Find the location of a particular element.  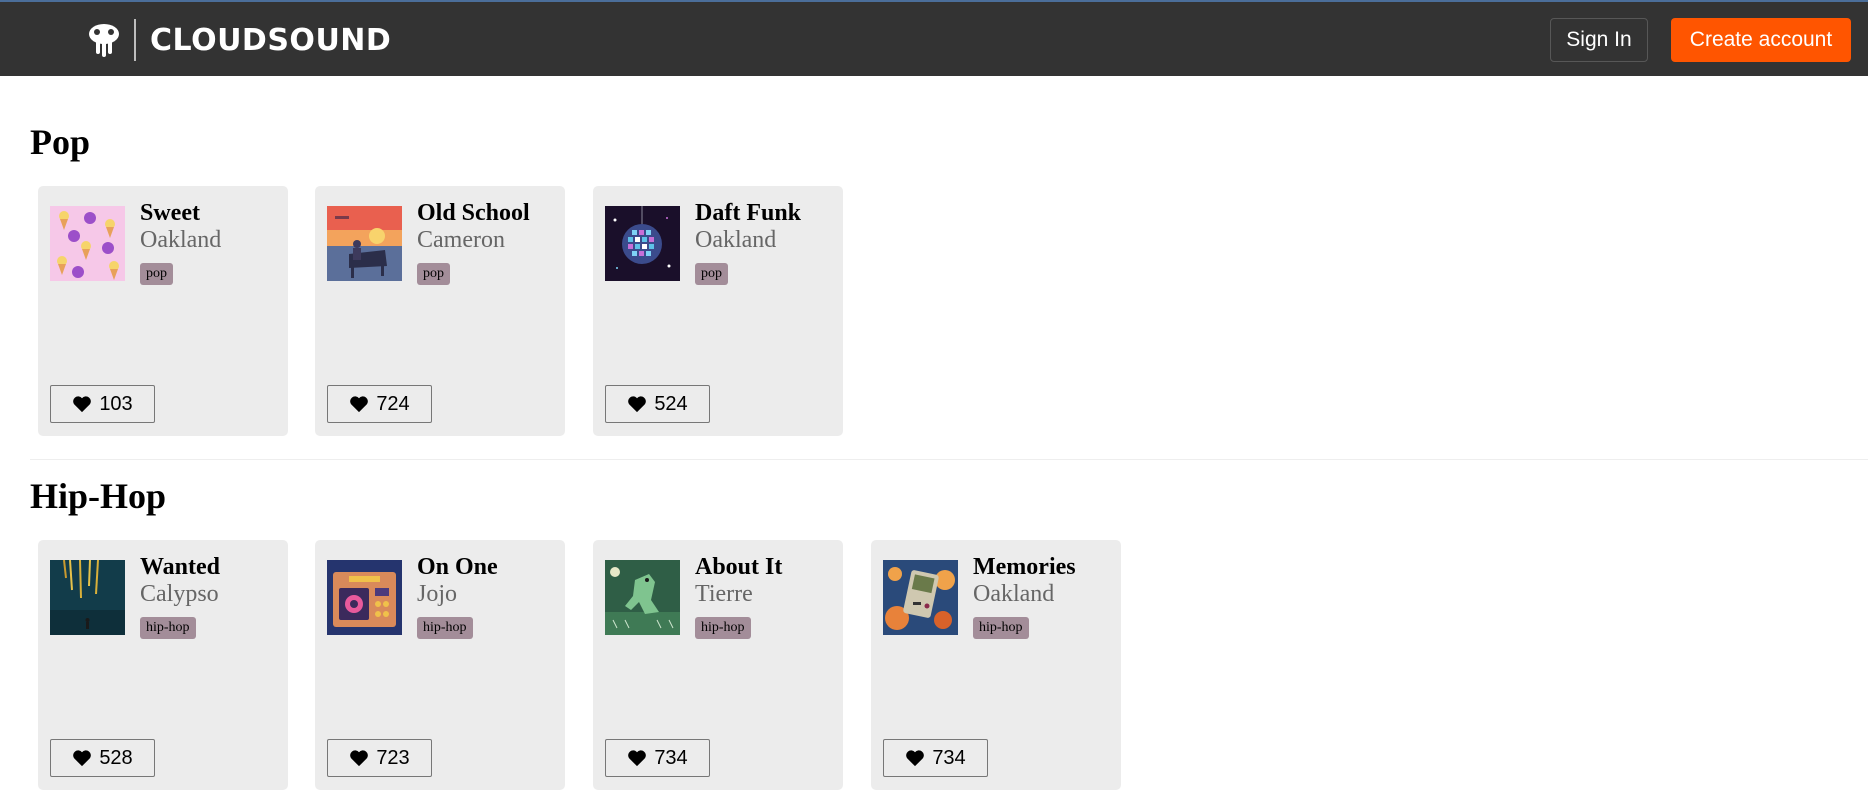

section-divider is located at coordinates (949, 459).